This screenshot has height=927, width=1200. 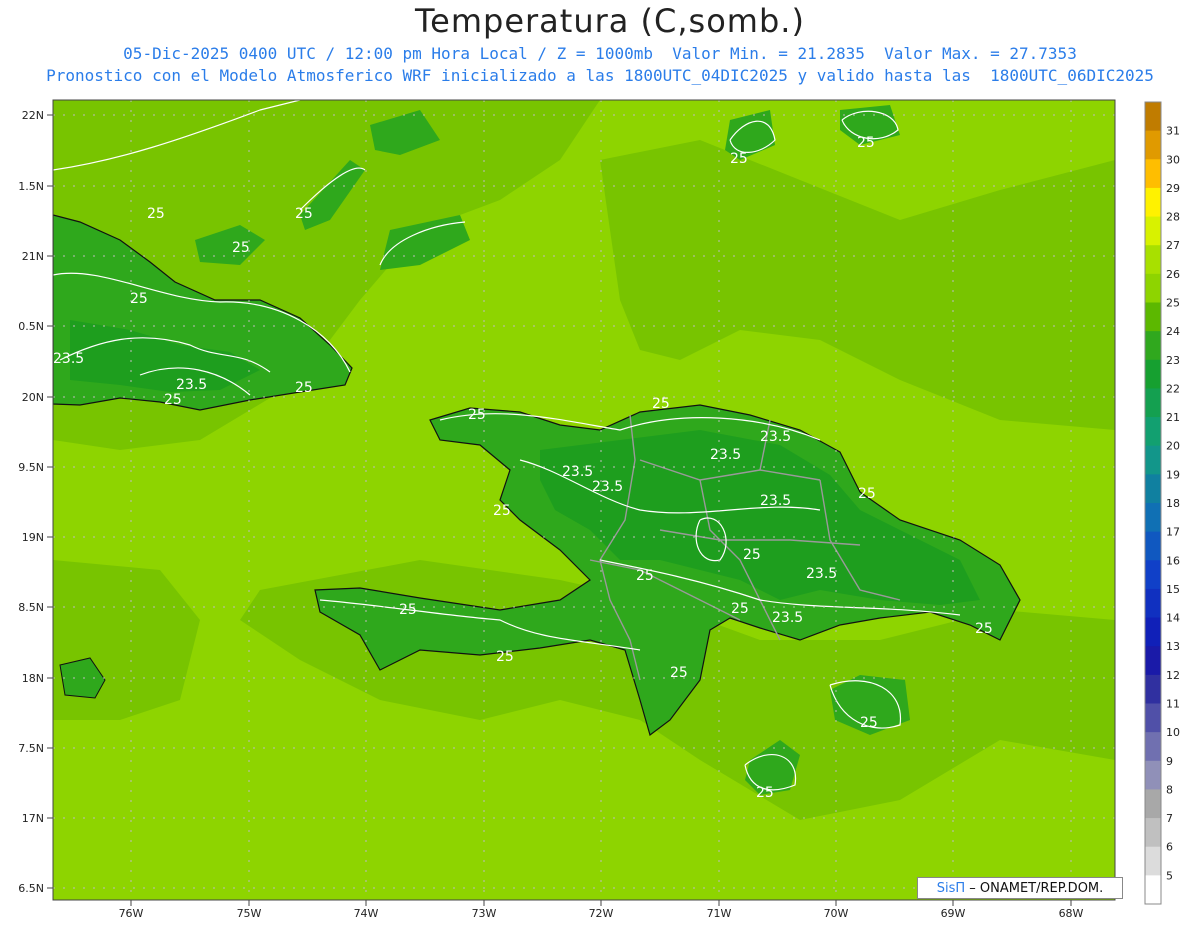 I want to click on map-title: Temperatura (C,somb.), so click(x=610, y=21).